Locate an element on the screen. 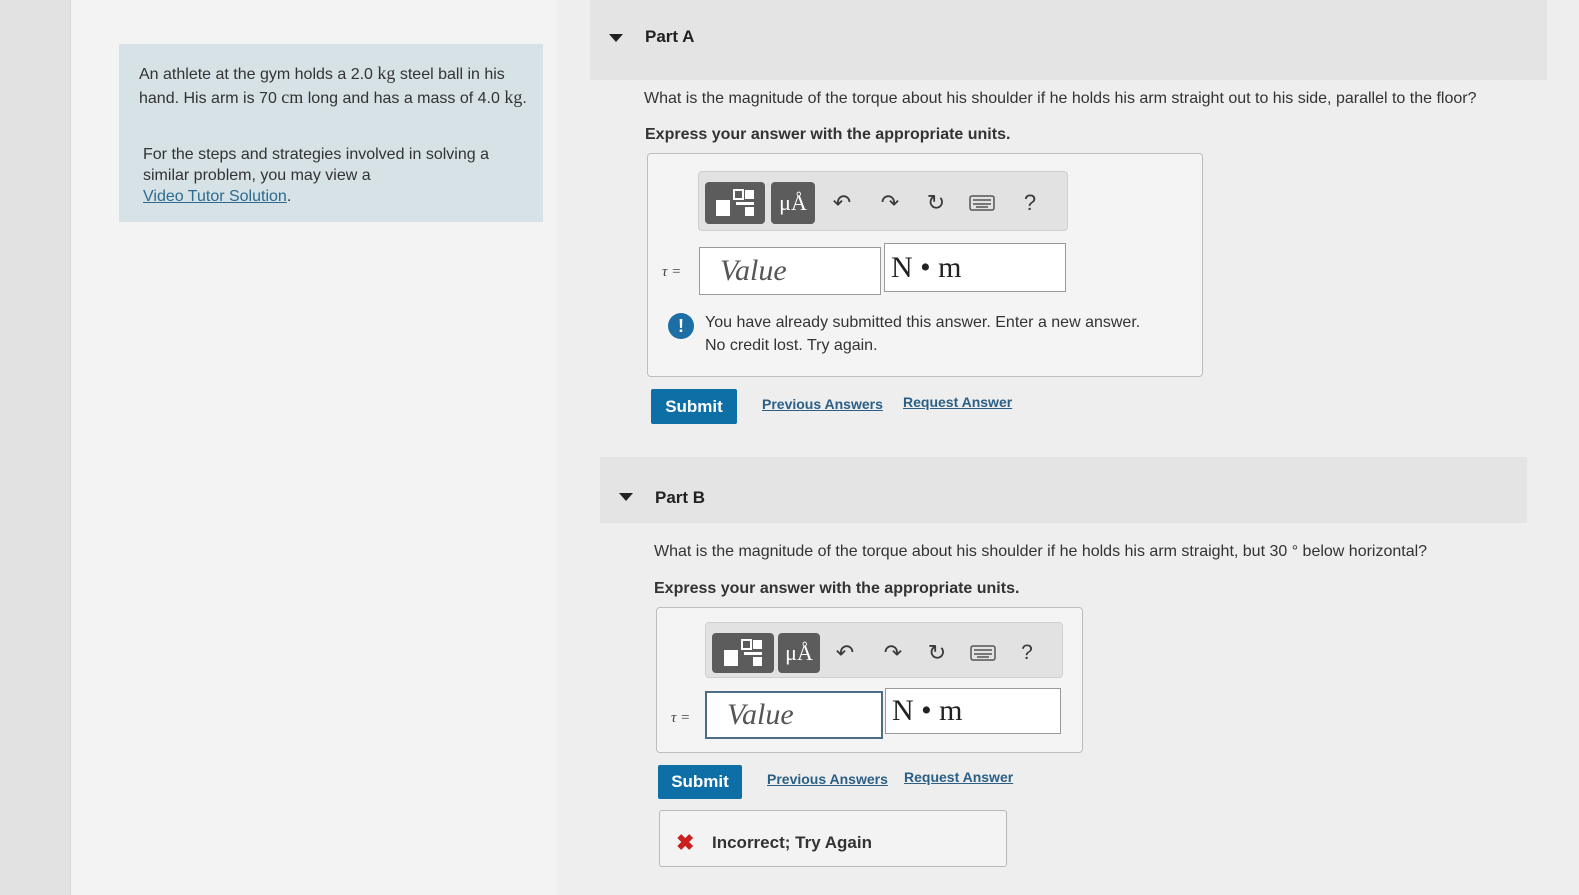  tutor-note-end: . is located at coordinates (289, 196).